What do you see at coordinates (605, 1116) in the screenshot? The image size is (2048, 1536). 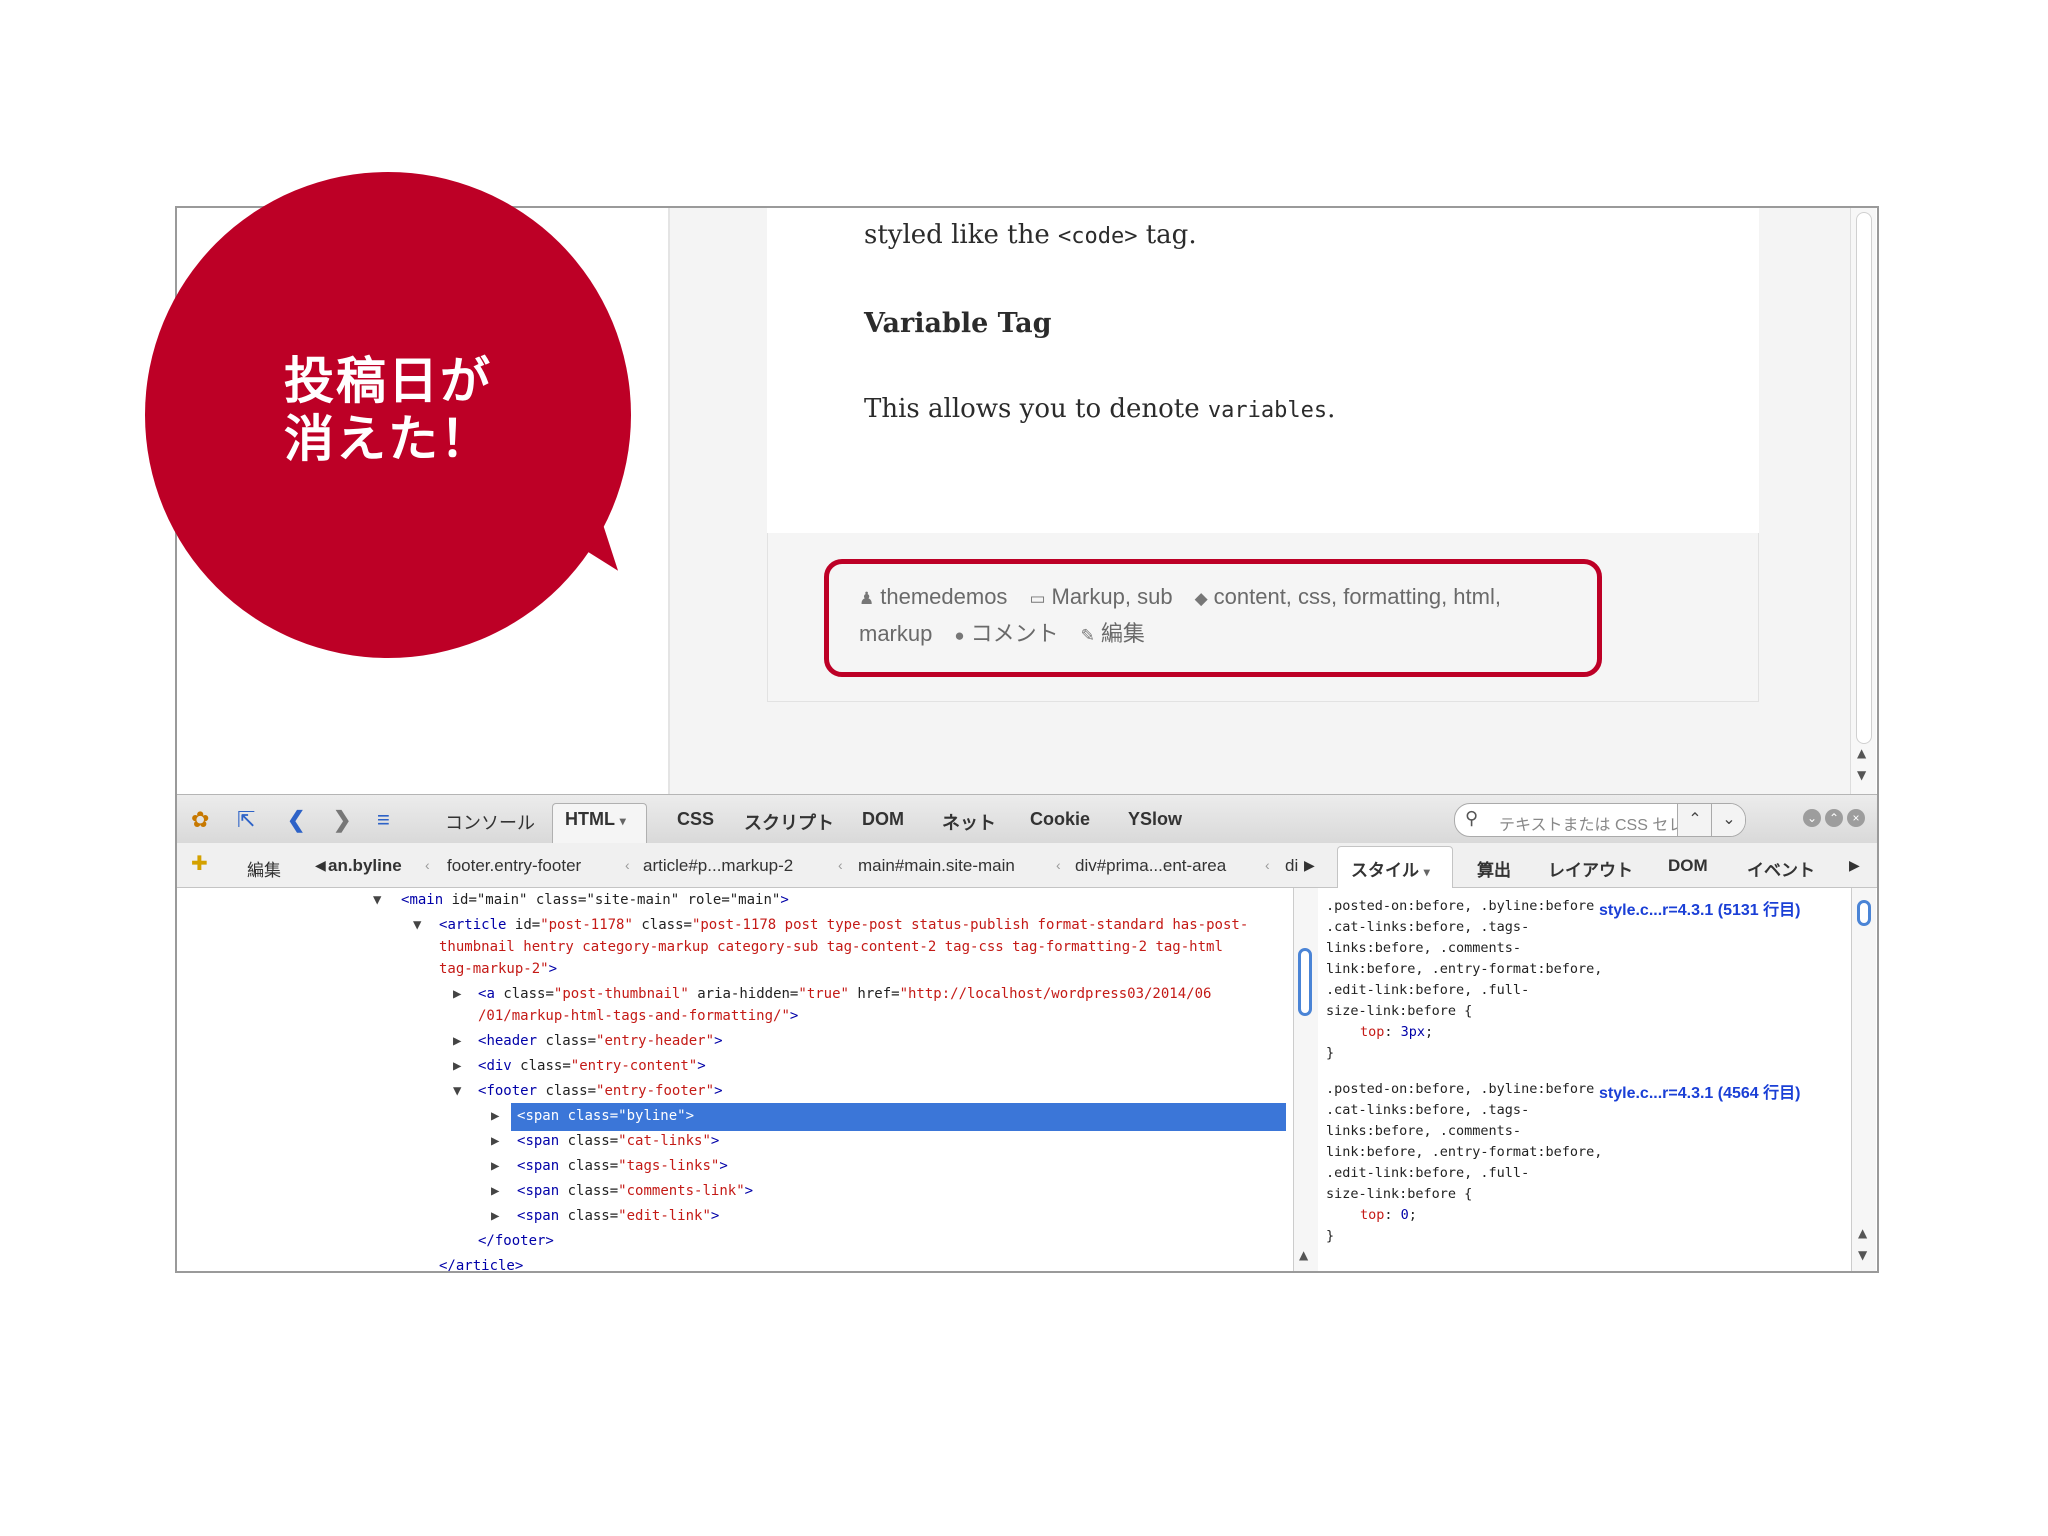 I see `tree-node-span-byline: <span class="byline">` at bounding box center [605, 1116].